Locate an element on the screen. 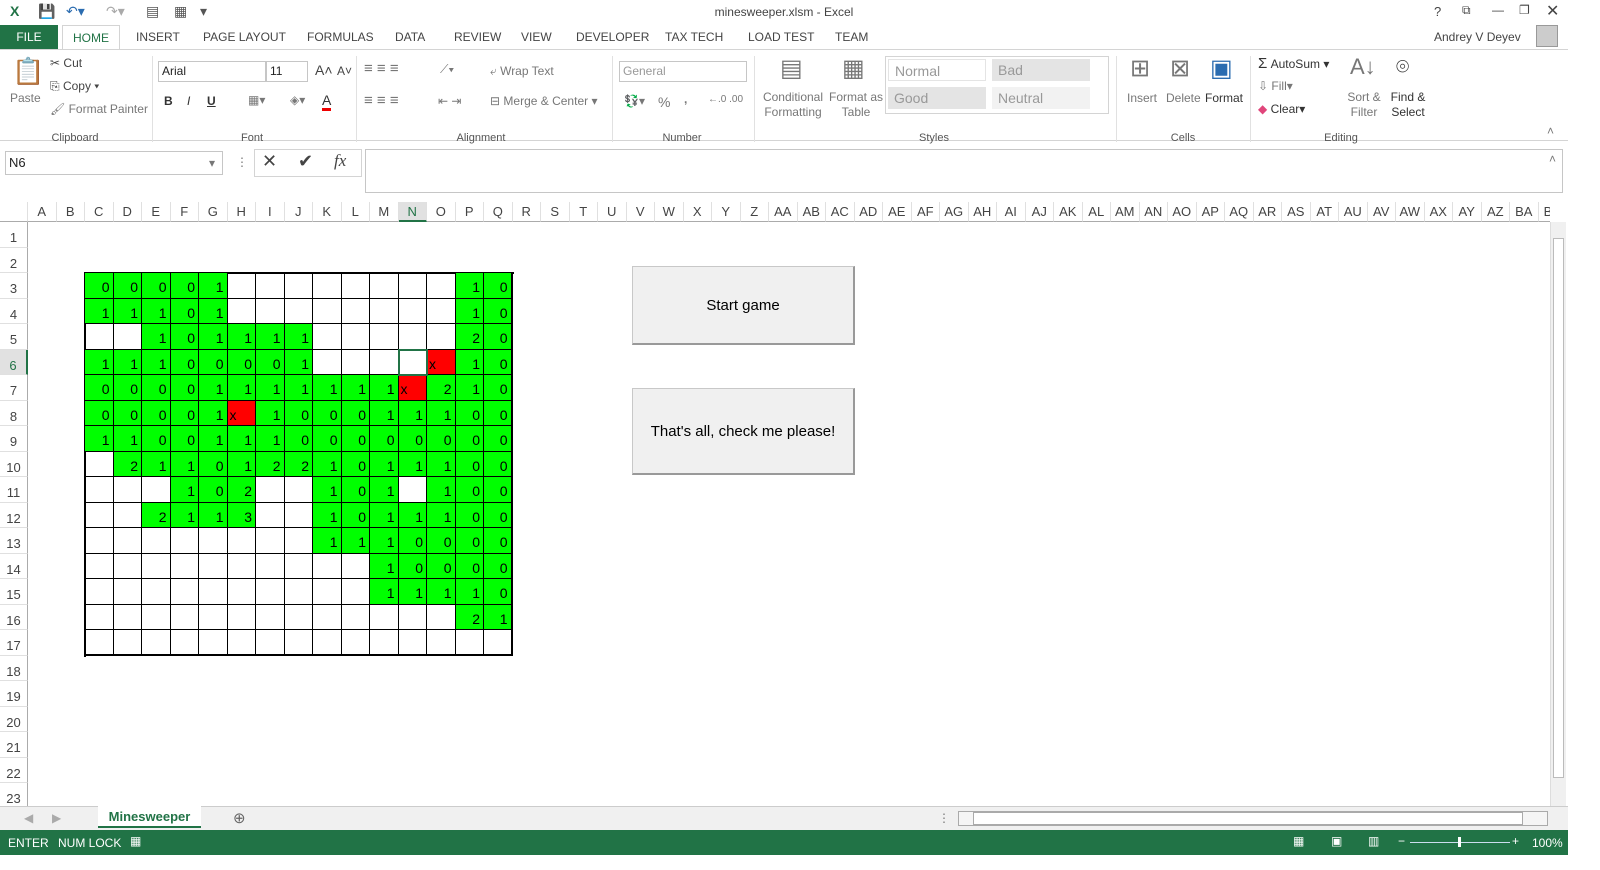  format-cells-button: Format is located at coordinates (1224, 98).